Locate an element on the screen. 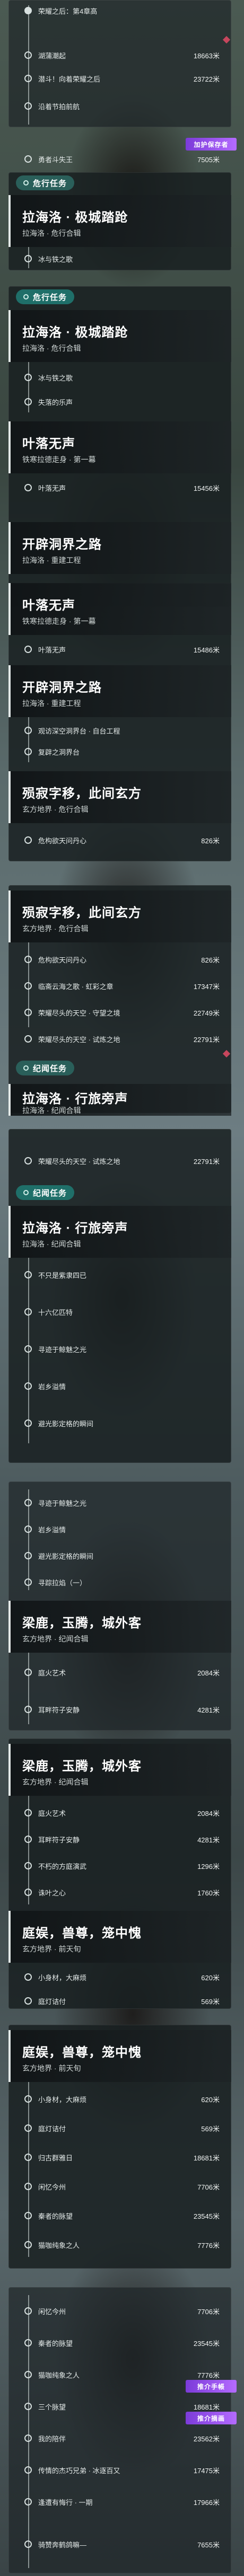 This screenshot has width=244, height=2576. quest-row: 猫咖纯象之人 7776米 is located at coordinates (120, 2244).